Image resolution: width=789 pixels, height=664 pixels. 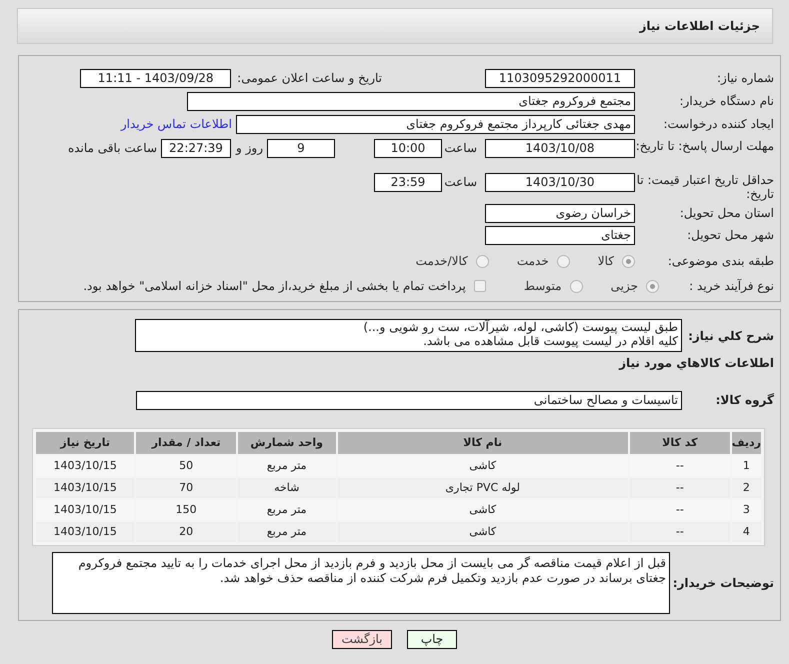 What do you see at coordinates (560, 78) in the screenshot?
I see `text-field: 1103095292000011` at bounding box center [560, 78].